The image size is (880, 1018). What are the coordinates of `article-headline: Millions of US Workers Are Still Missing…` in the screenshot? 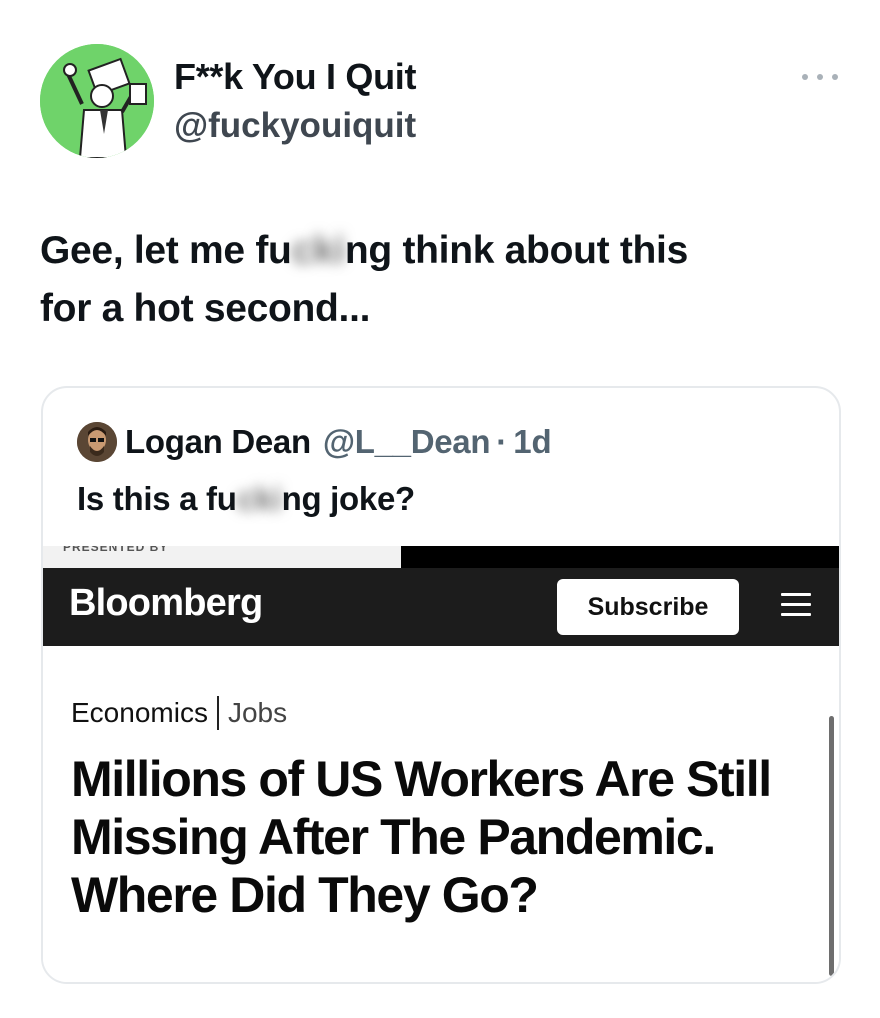 It's located at (441, 837).